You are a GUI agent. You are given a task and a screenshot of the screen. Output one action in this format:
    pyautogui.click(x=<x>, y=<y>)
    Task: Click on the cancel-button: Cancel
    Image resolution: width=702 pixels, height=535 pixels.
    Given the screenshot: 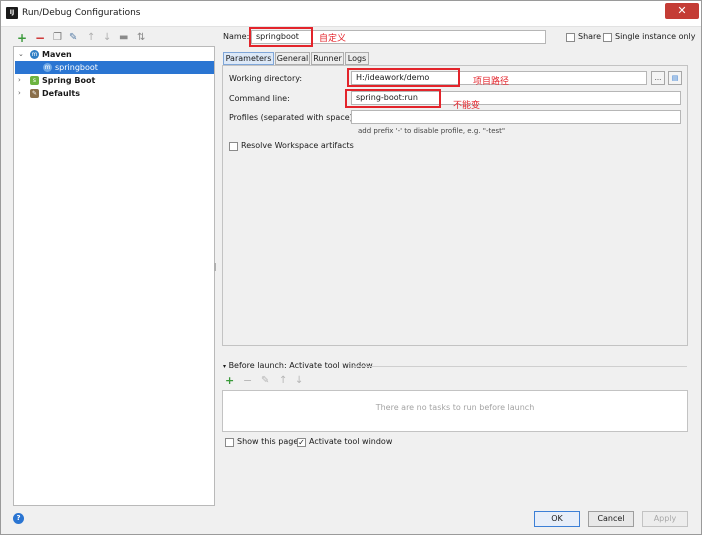 What is the action you would take?
    pyautogui.click(x=611, y=519)
    